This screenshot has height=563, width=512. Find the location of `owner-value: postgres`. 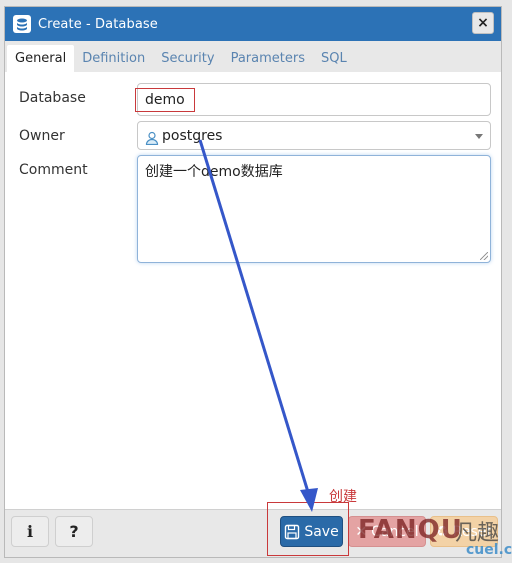

owner-value: postgres is located at coordinates (192, 135).